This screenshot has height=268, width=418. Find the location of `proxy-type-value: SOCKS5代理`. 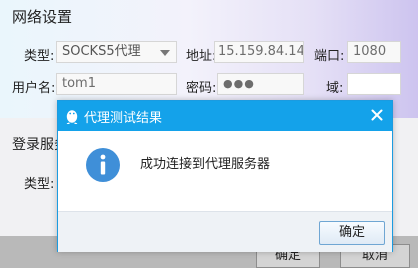

proxy-type-value: SOCKS5代理 is located at coordinates (101, 51).